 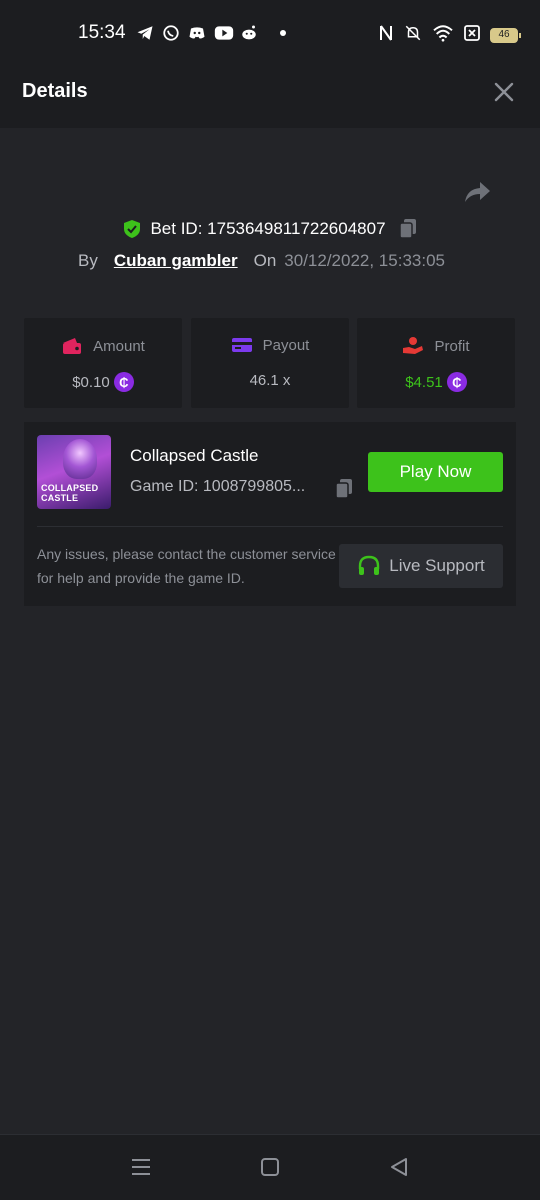 What do you see at coordinates (437, 565) in the screenshot?
I see `live-support-label: Live Support` at bounding box center [437, 565].